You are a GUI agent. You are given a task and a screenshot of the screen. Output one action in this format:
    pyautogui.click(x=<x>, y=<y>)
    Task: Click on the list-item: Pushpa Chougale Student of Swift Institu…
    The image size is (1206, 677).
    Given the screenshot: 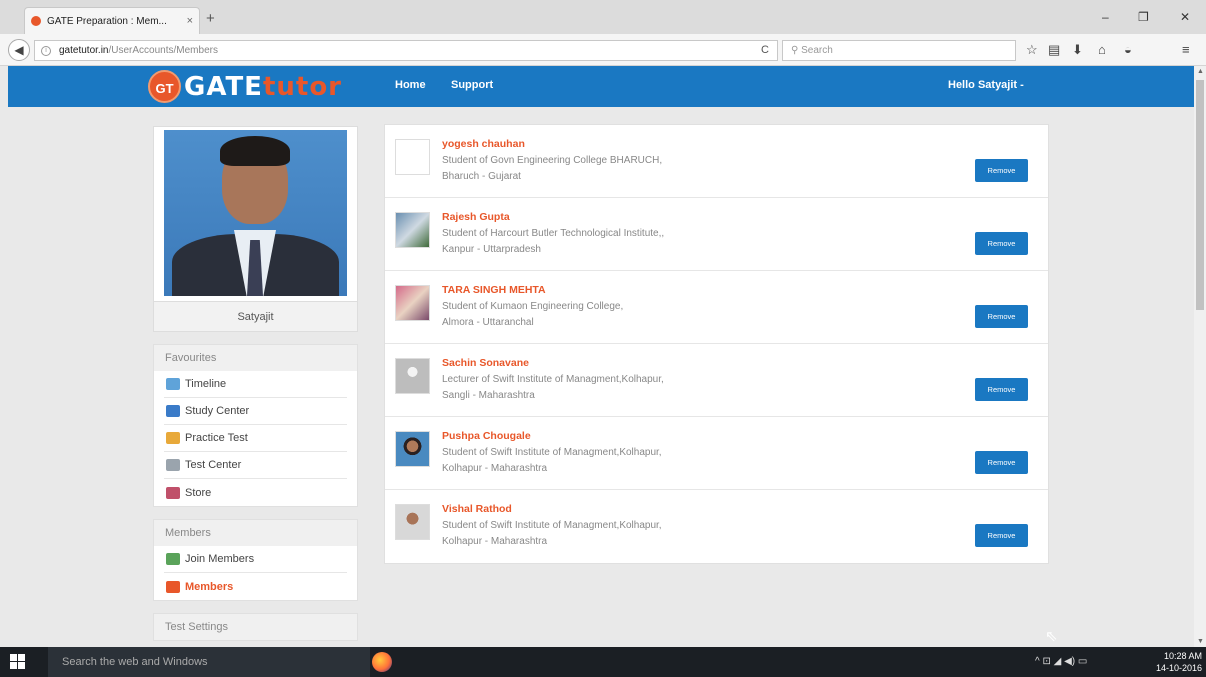 What is the action you would take?
    pyautogui.click(x=716, y=453)
    